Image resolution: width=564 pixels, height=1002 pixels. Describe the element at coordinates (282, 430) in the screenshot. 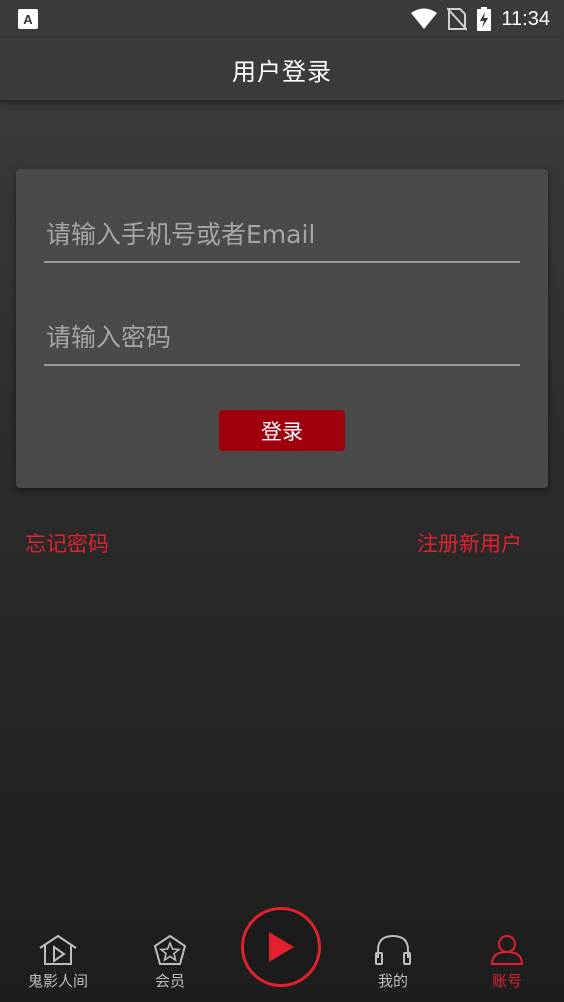

I see `login-button: 登录` at that location.